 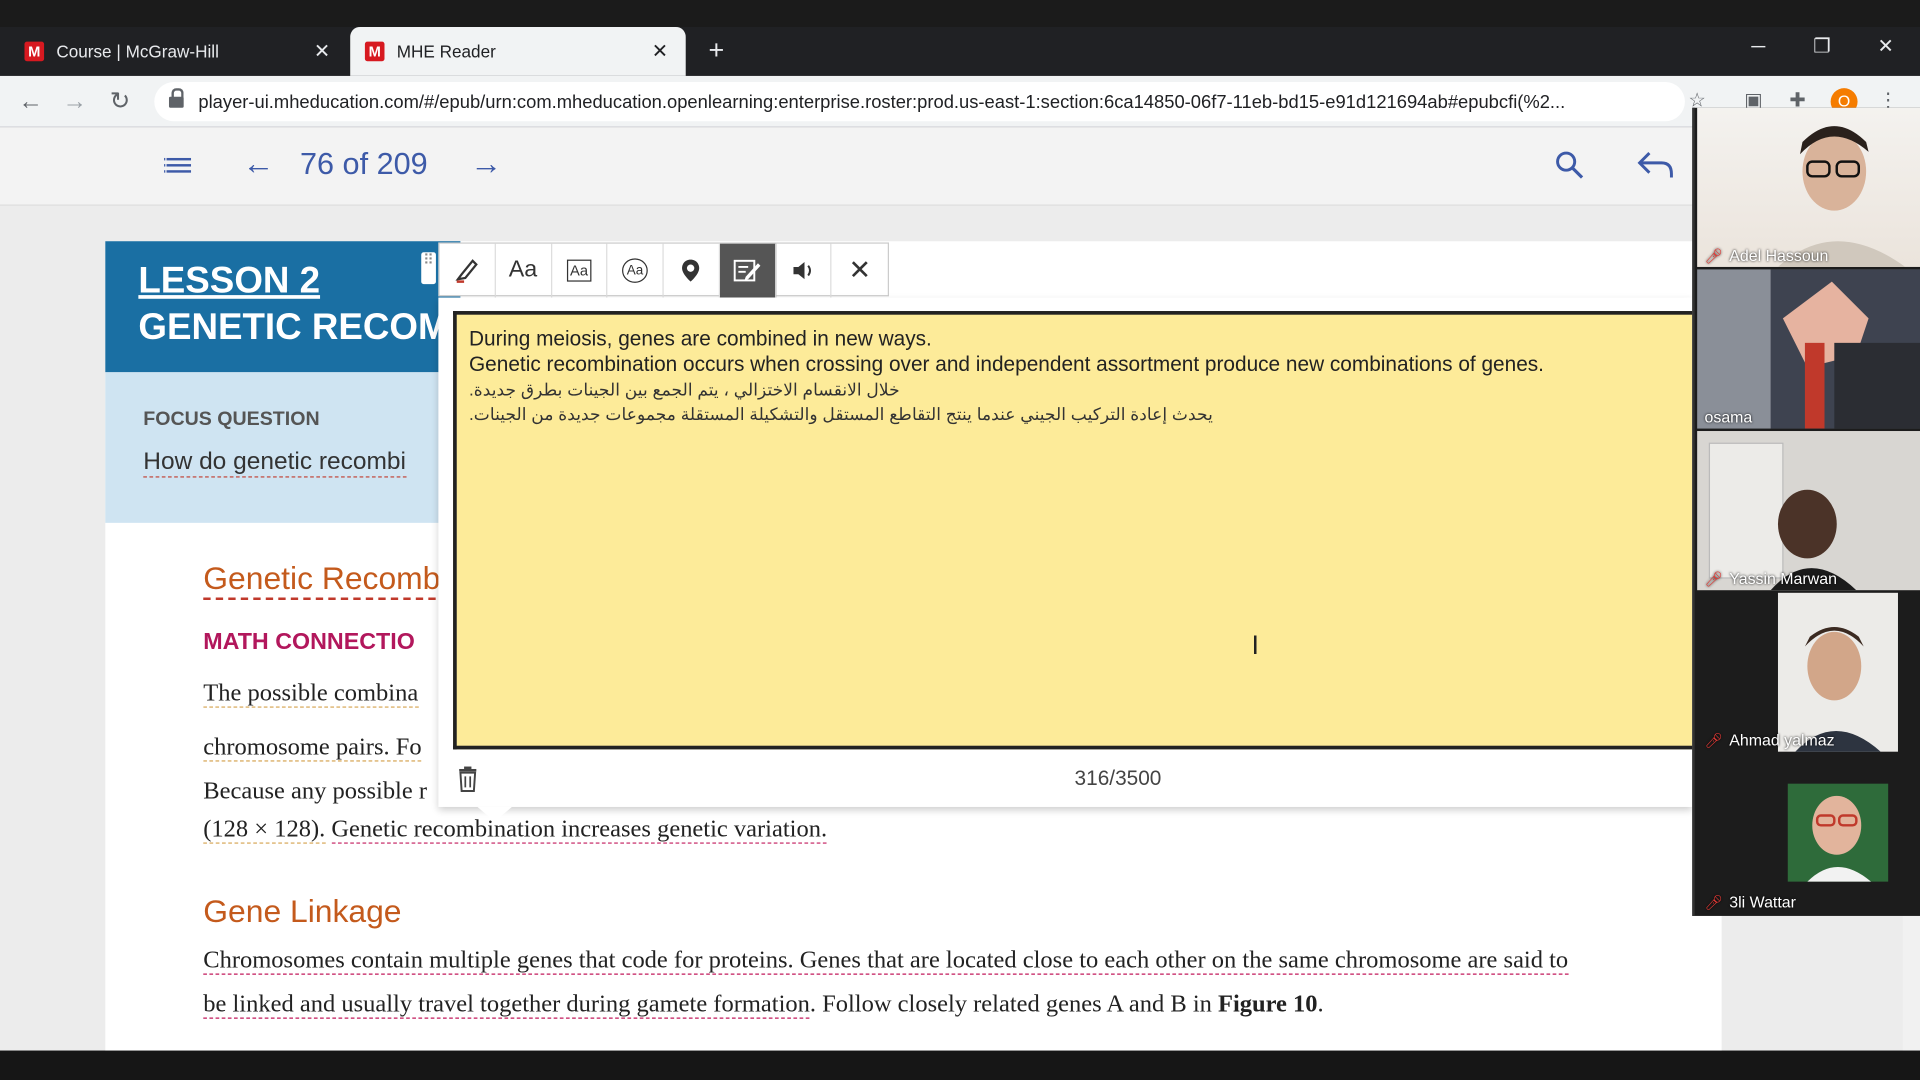 I want to click on map-pin-icon, so click(x=692, y=270).